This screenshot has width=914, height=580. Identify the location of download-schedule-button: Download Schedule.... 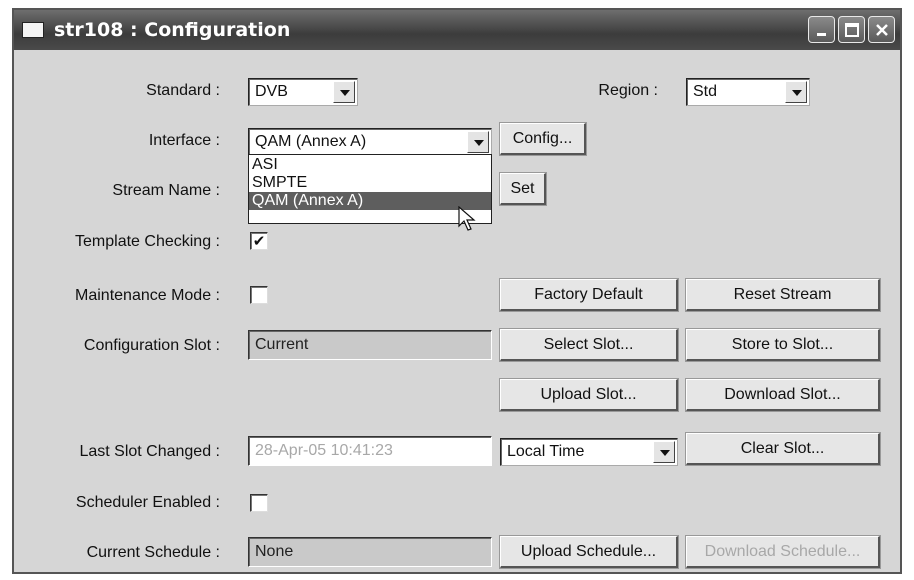
(783, 552).